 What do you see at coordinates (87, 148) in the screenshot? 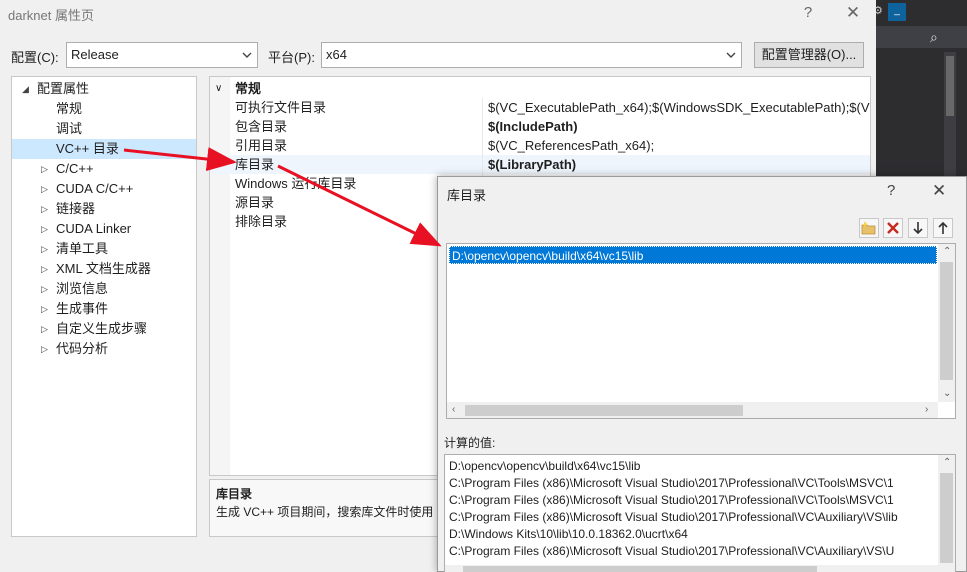
I see `tree-item-label: VC++ 目录` at bounding box center [87, 148].